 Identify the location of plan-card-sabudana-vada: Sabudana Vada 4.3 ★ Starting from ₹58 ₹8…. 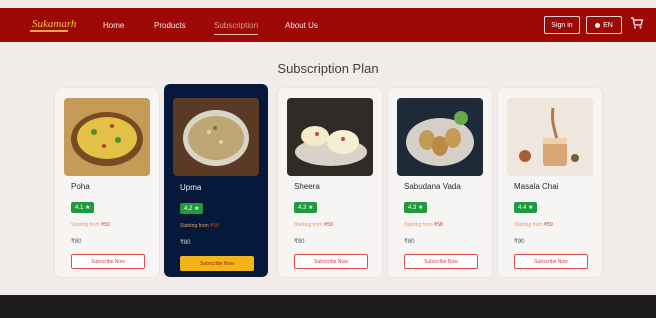
(440, 182).